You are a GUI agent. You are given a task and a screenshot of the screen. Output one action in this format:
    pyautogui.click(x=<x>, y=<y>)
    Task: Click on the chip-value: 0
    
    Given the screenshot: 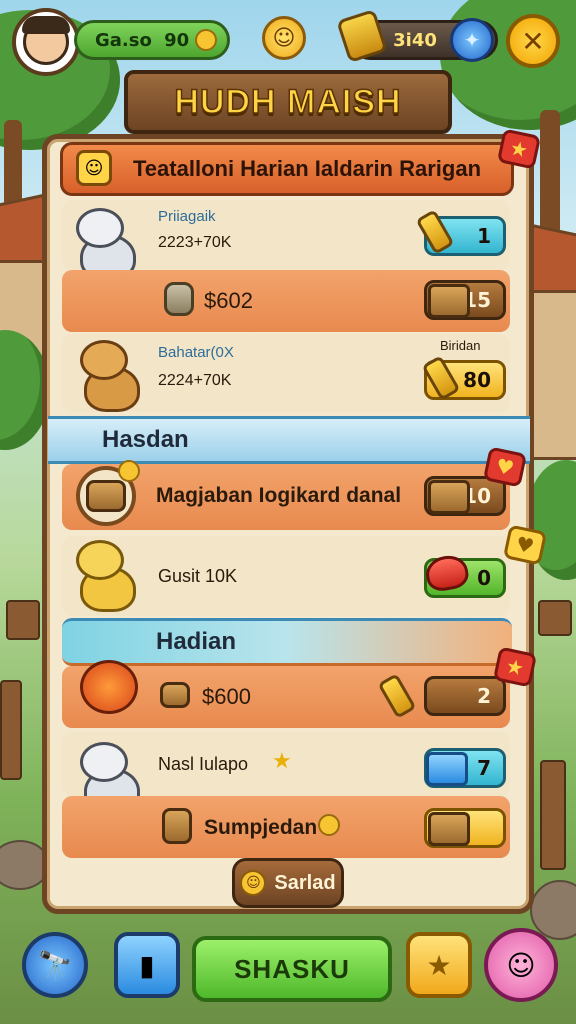 What is the action you would take?
    pyautogui.click(x=484, y=578)
    